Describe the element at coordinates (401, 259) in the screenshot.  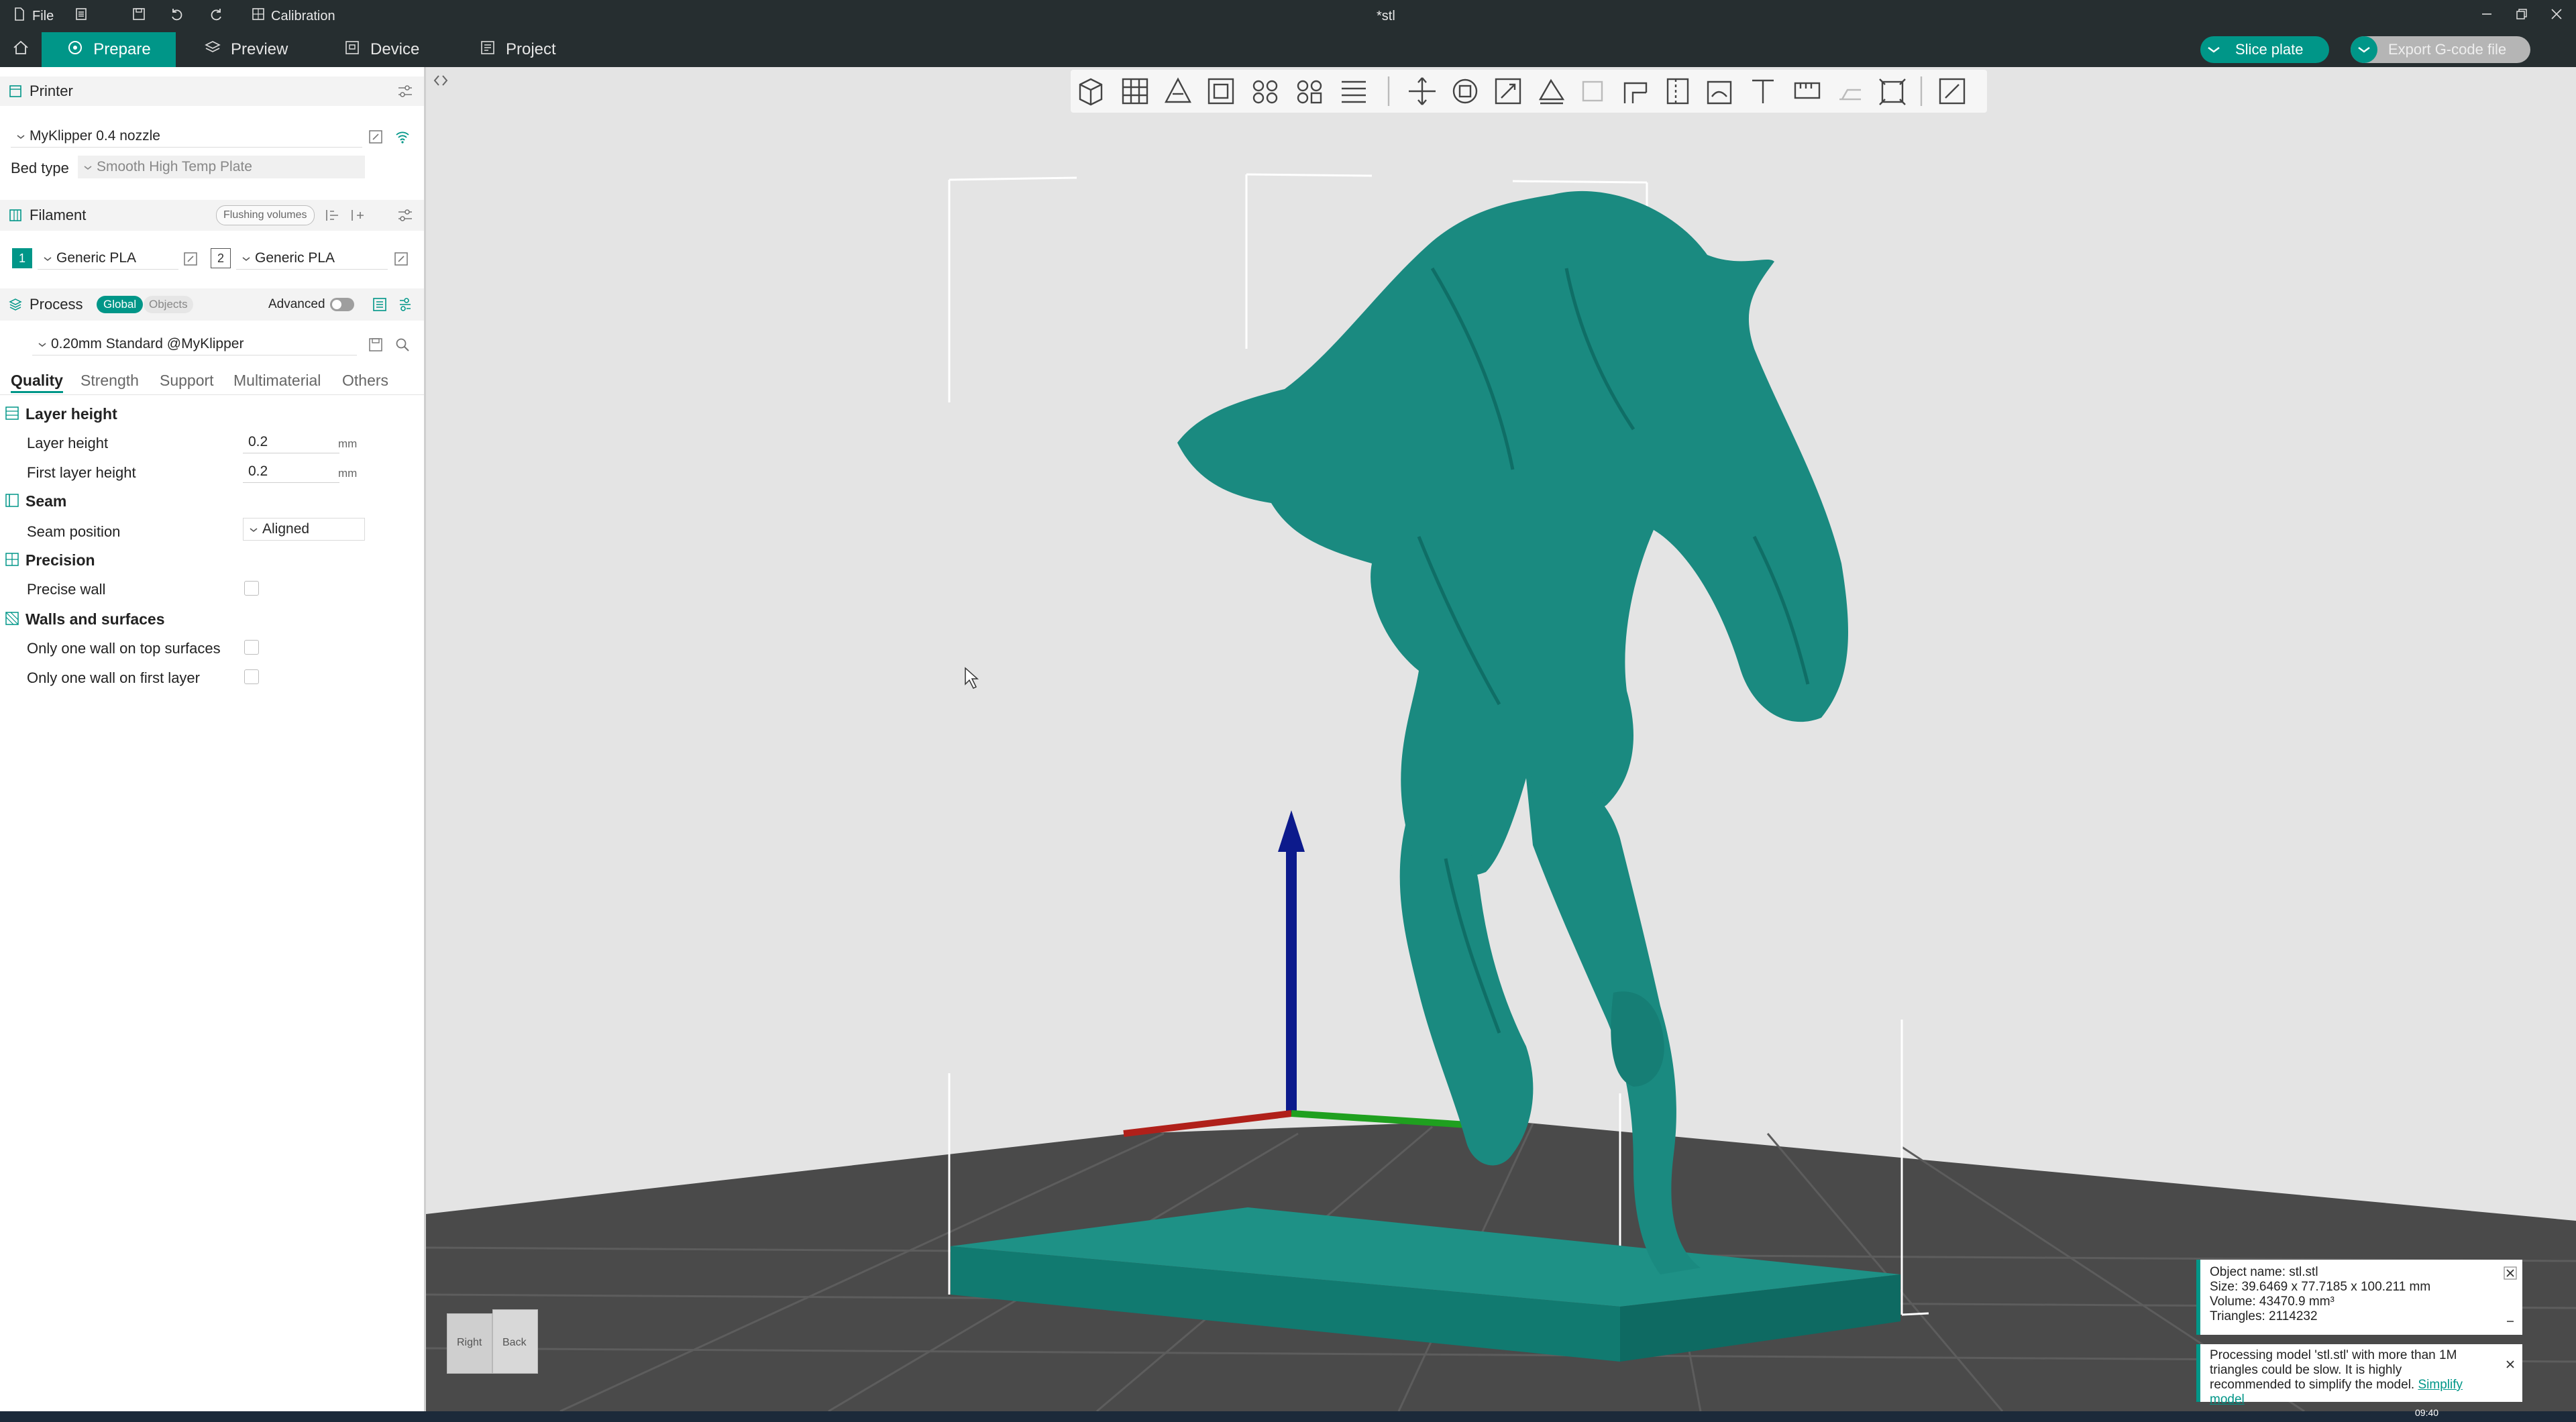
I see `edit-filament-2-icon` at that location.